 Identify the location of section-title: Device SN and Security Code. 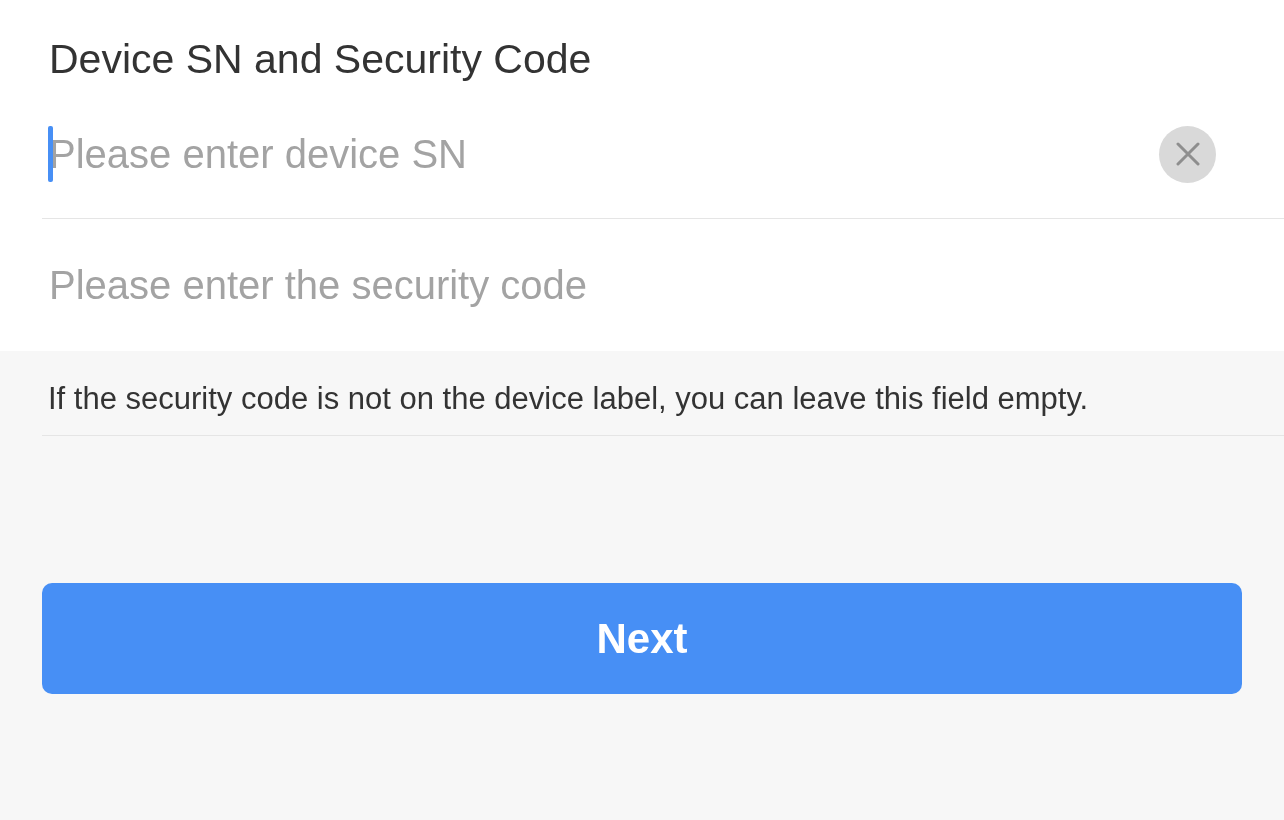
(320, 59).